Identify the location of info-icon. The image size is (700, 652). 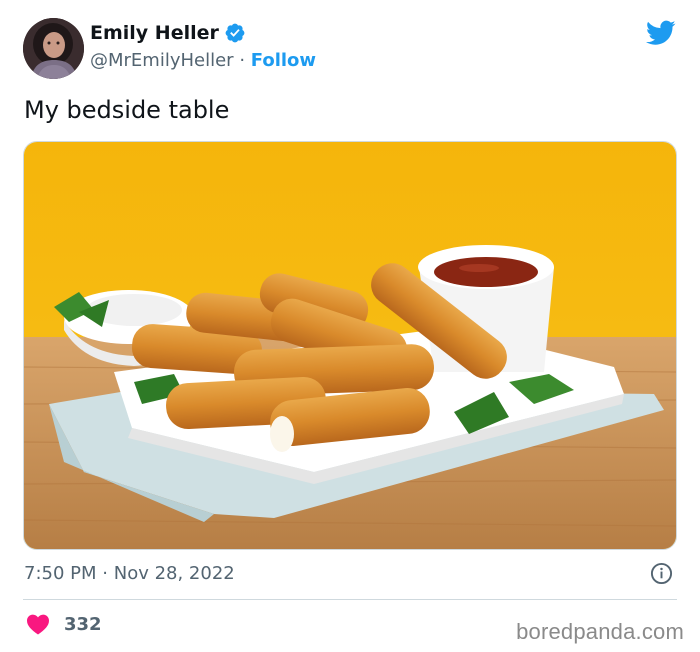
(661, 573).